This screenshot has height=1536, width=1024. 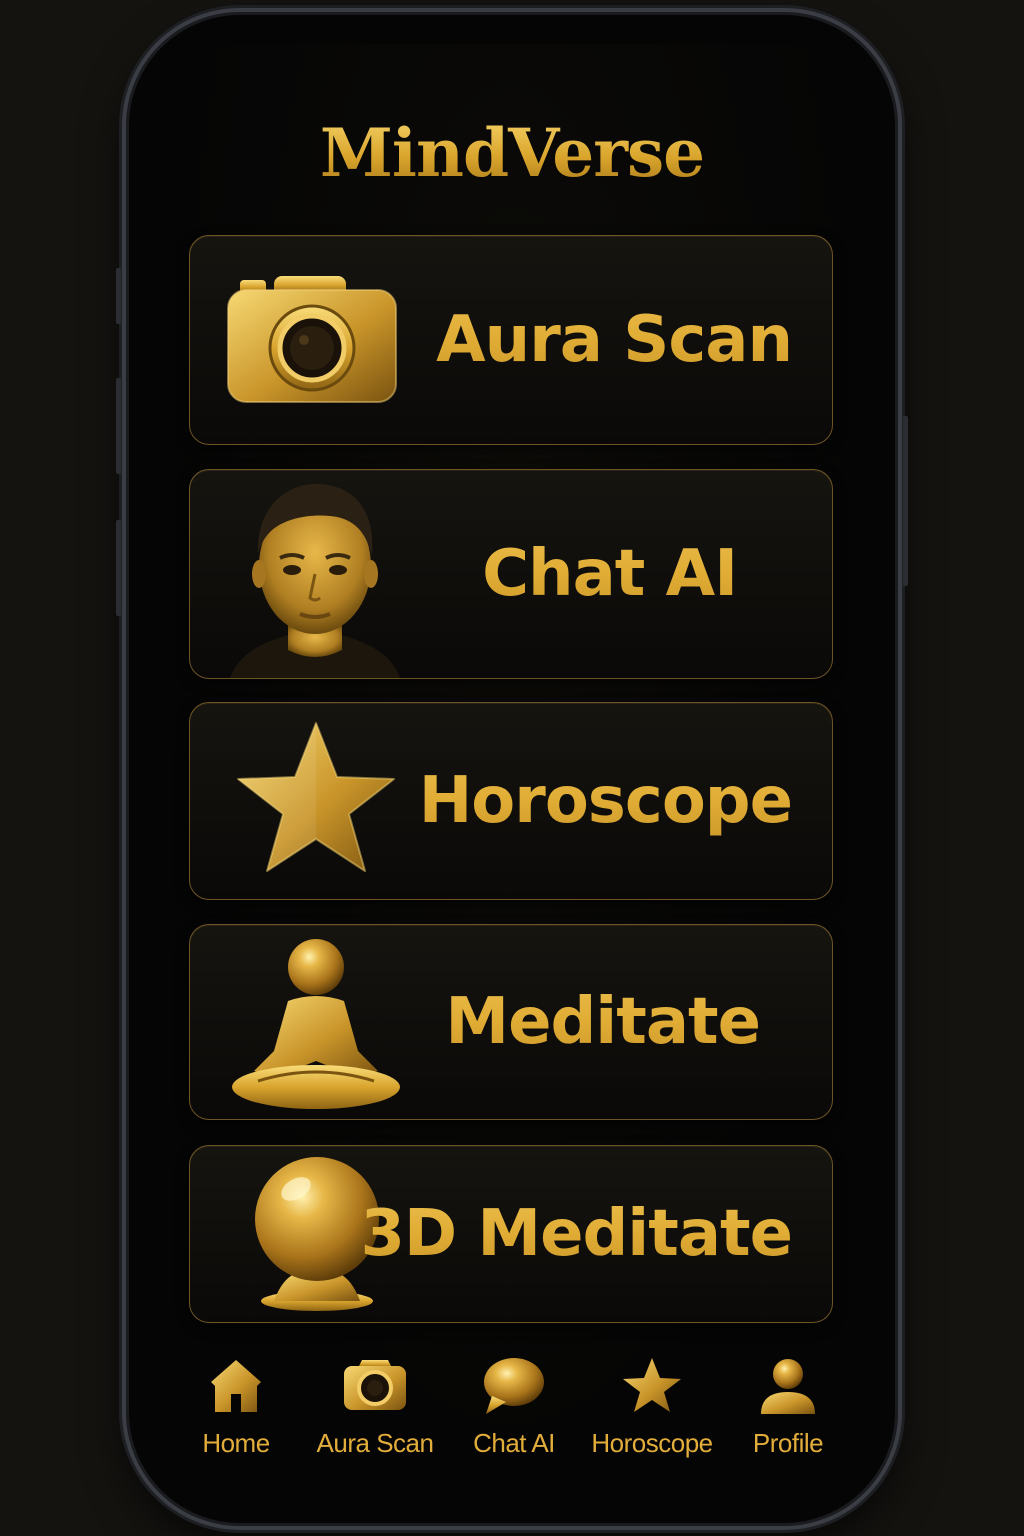 I want to click on menu-card-label: Aura Scan, so click(x=614, y=340).